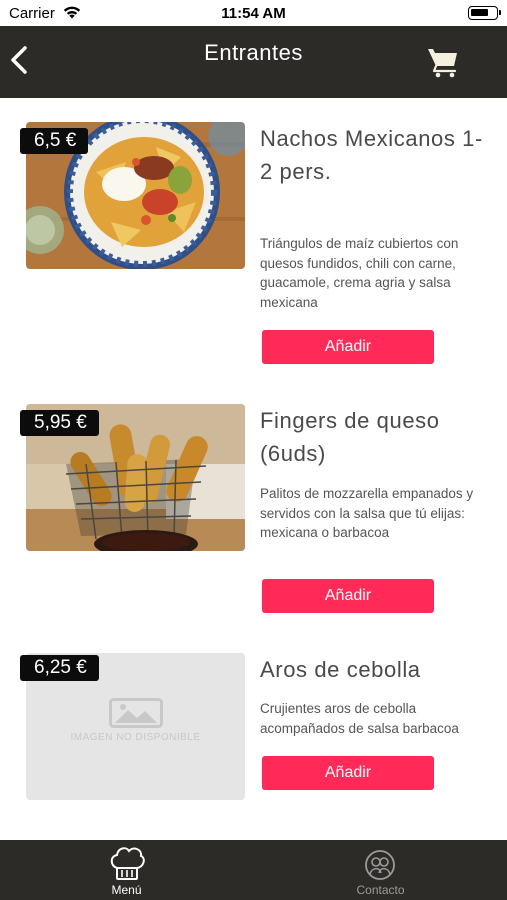  Describe the element at coordinates (54, 141) in the screenshot. I see `price-tag: 6,5 €` at that location.